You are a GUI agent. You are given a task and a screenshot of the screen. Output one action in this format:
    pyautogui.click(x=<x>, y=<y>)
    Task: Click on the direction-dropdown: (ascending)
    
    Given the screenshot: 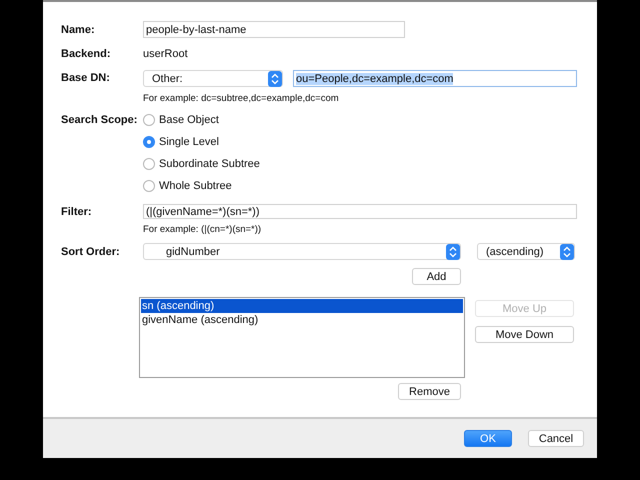 What is the action you would take?
    pyautogui.click(x=526, y=251)
    